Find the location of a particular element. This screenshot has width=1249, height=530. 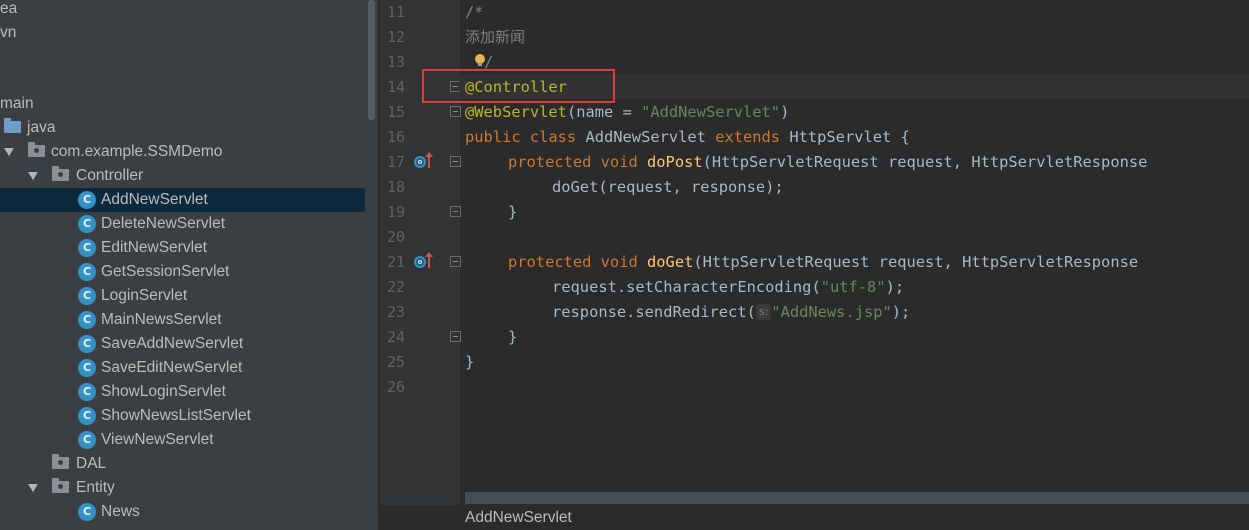

tree-item-main: main is located at coordinates (182, 104).